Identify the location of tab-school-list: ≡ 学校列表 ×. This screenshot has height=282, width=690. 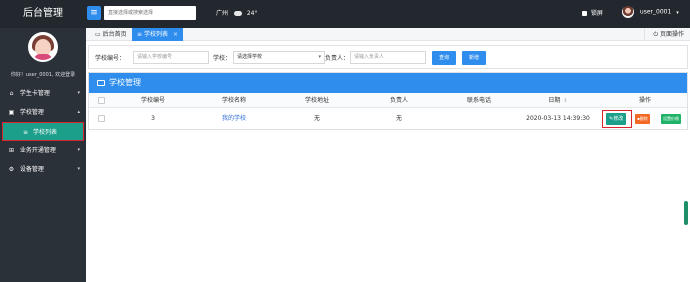
(157, 34).